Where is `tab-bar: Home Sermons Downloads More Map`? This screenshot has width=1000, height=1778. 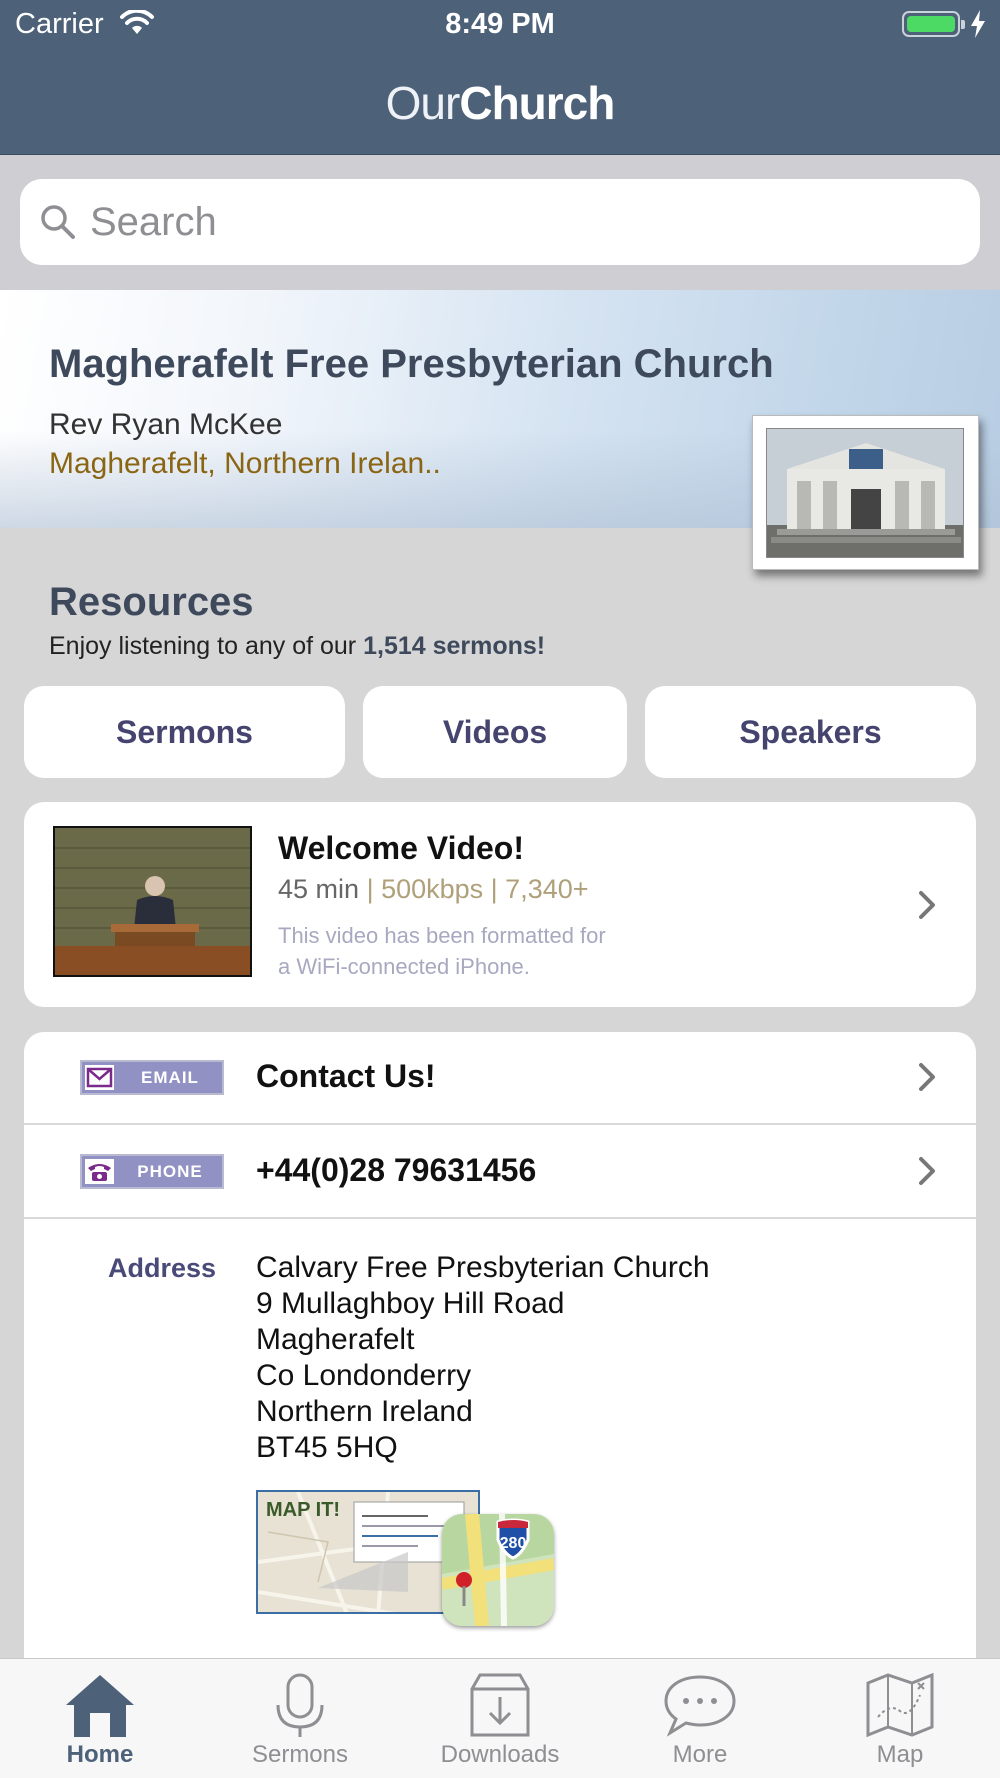 tab-bar: Home Sermons Downloads More Map is located at coordinates (500, 1718).